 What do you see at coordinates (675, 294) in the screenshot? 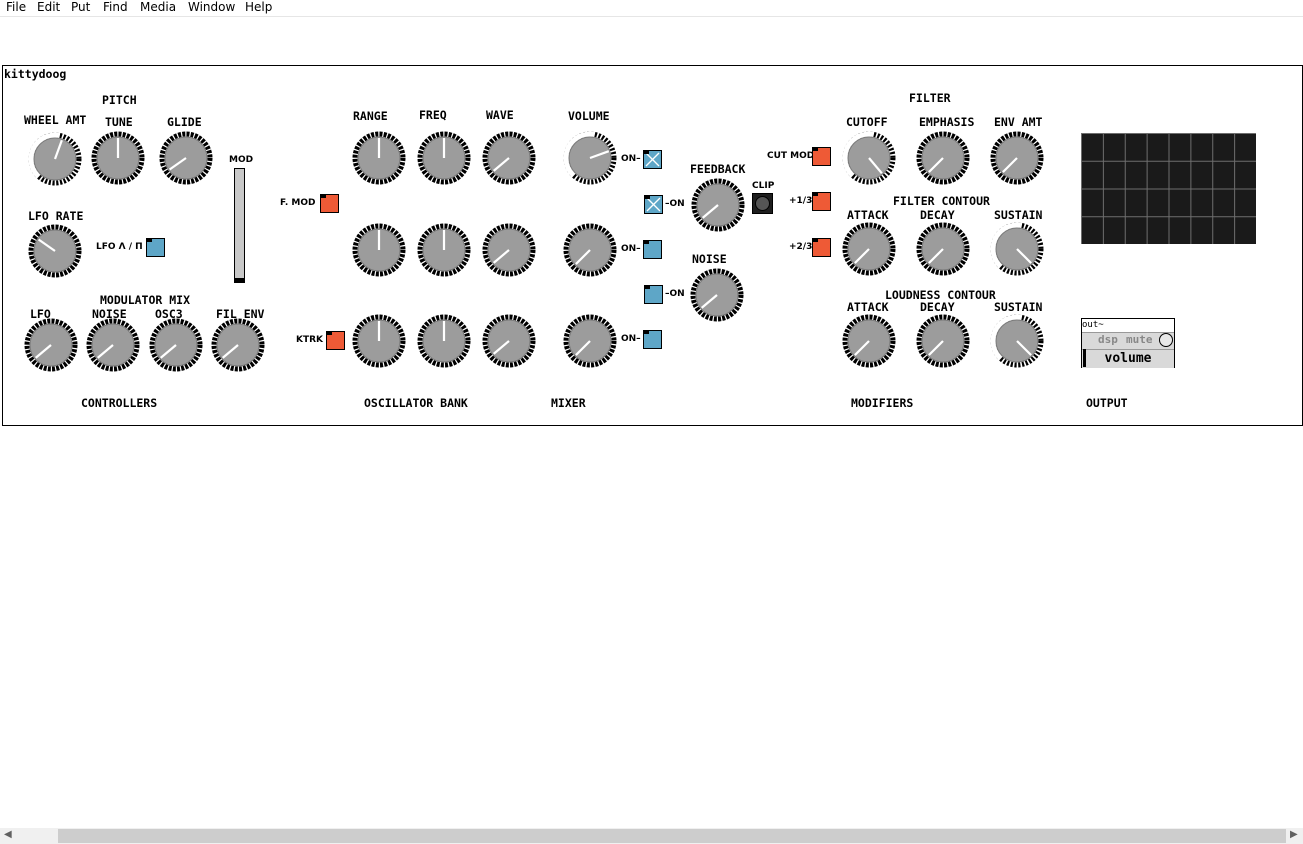
I see `label-on-4: –ON` at bounding box center [675, 294].